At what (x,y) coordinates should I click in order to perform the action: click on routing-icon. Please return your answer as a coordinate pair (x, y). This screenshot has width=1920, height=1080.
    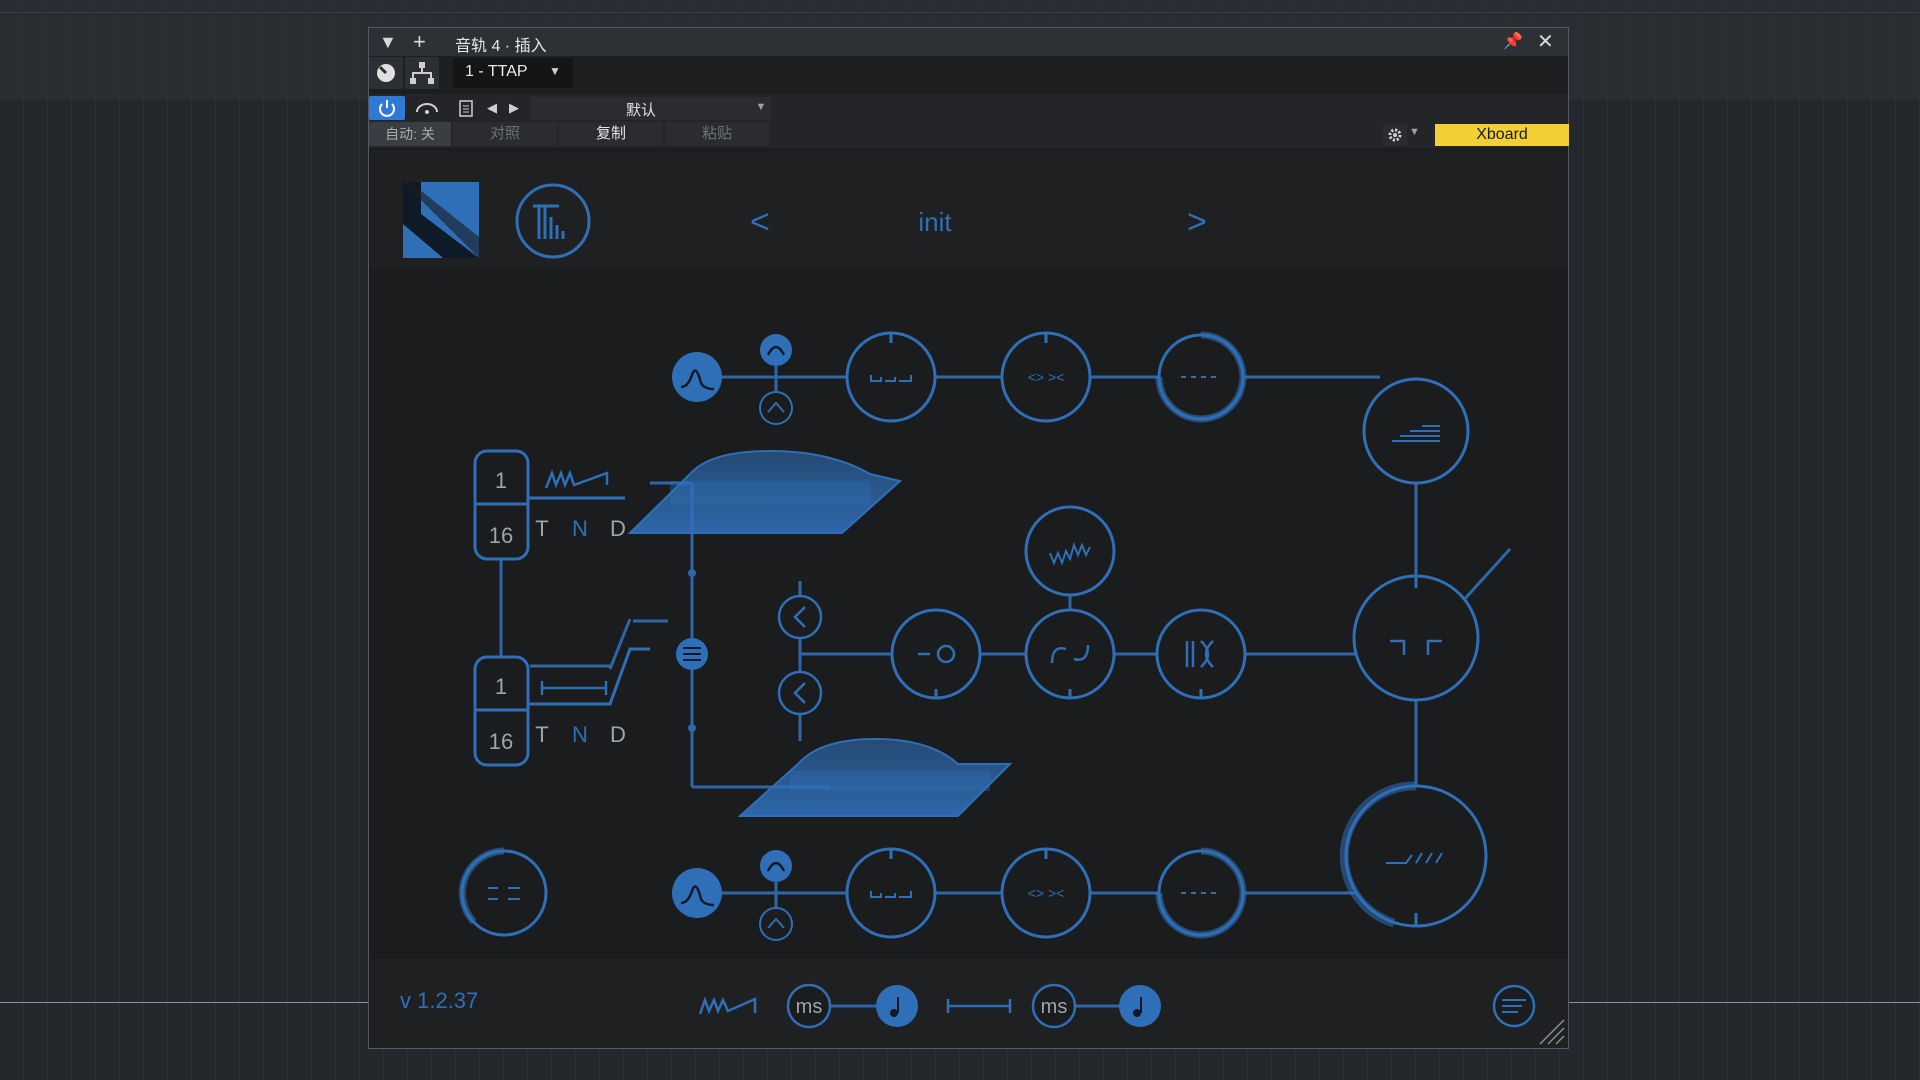
    Looking at the image, I should click on (422, 73).